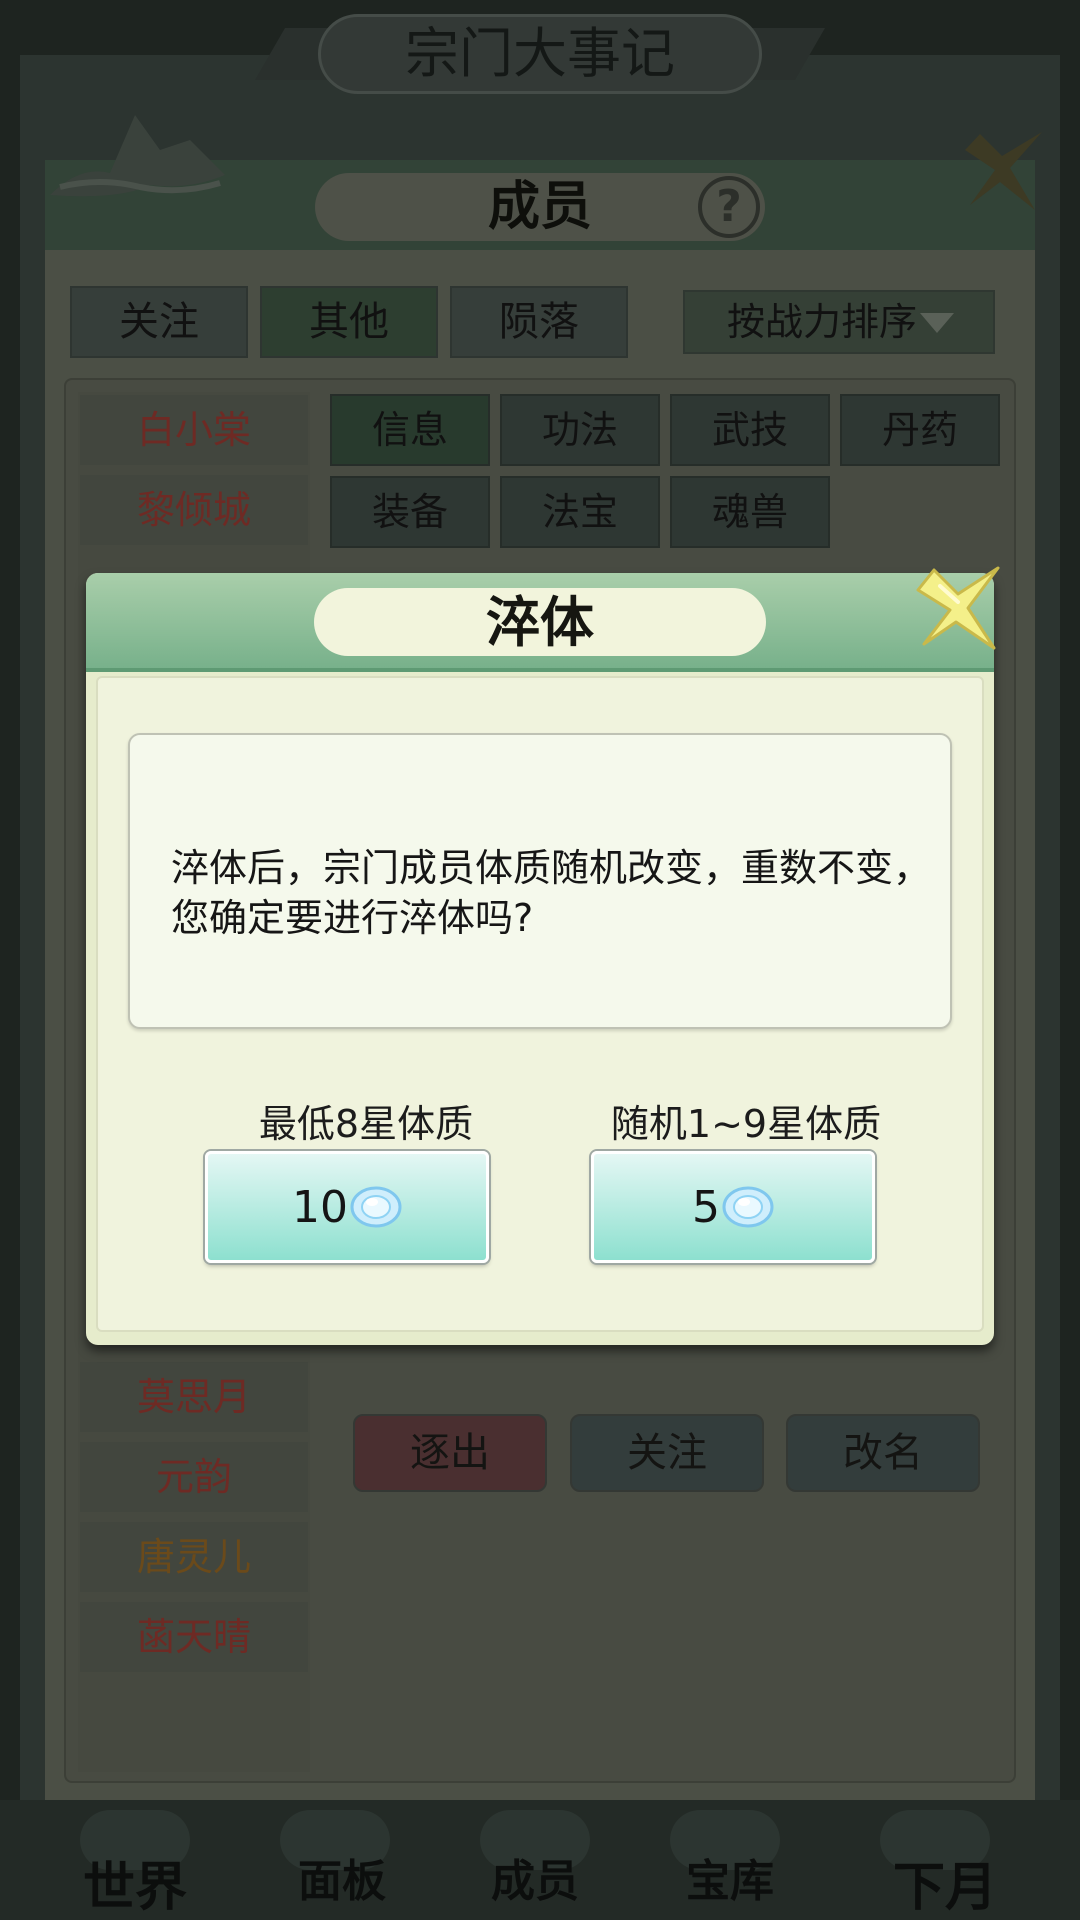 Image resolution: width=1080 pixels, height=1920 pixels. Describe the element at coordinates (194, 1637) in the screenshot. I see `member-item: 菡天晴` at that location.